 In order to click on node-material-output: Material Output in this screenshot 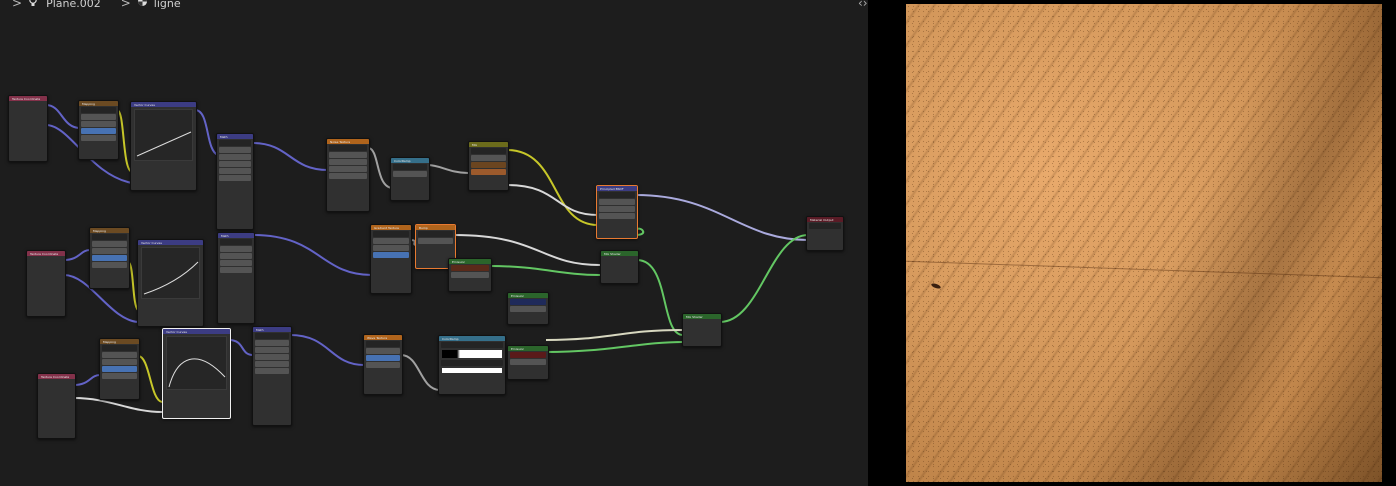, I will do `click(825, 233)`.